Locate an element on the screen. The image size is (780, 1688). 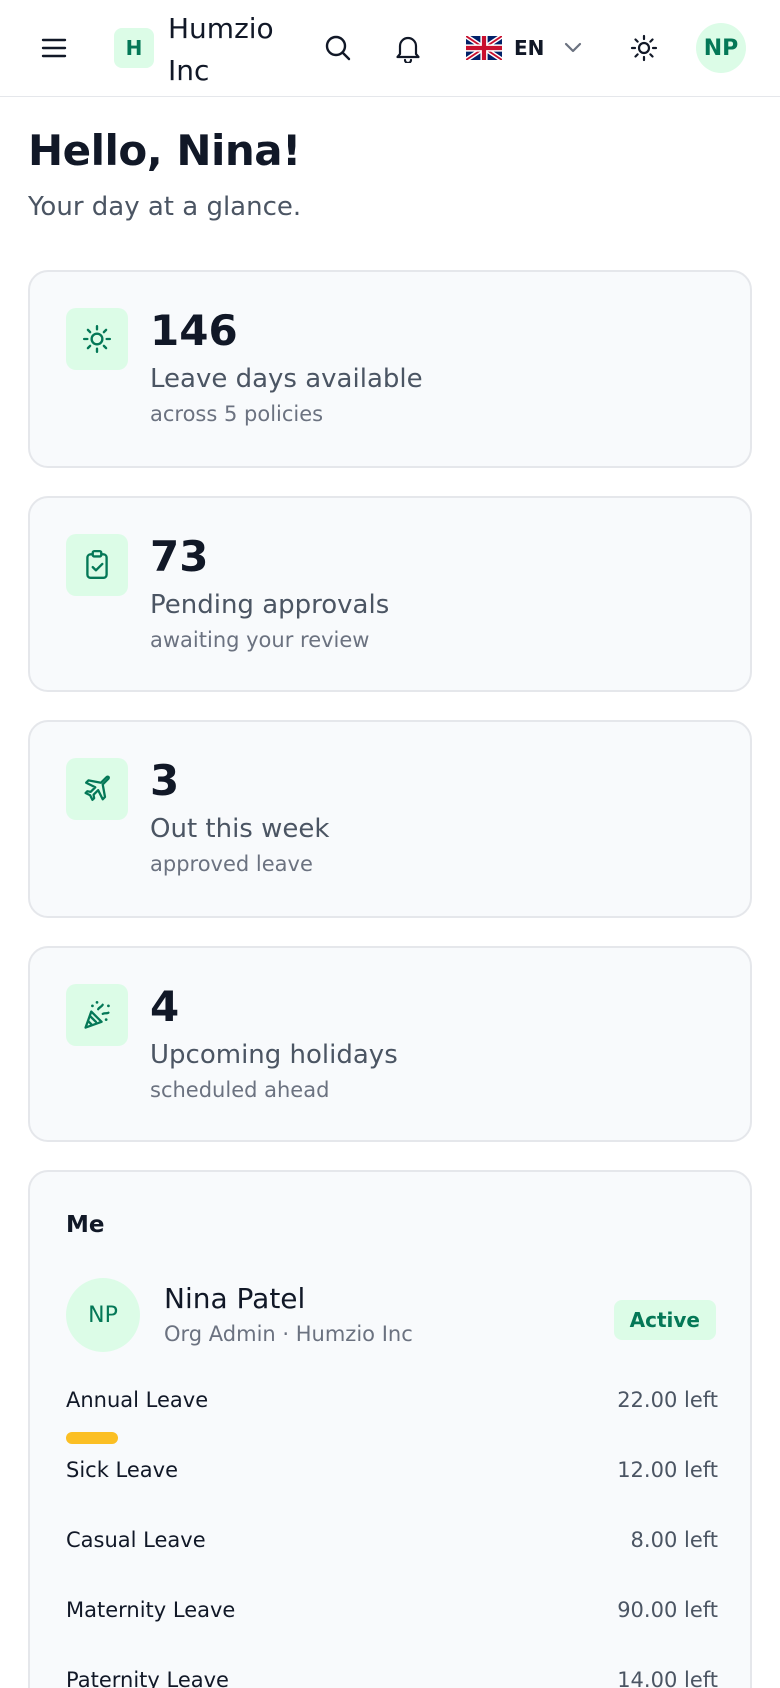
stat-card-out-this-week: 3 Out this week approved leave is located at coordinates (390, 819).